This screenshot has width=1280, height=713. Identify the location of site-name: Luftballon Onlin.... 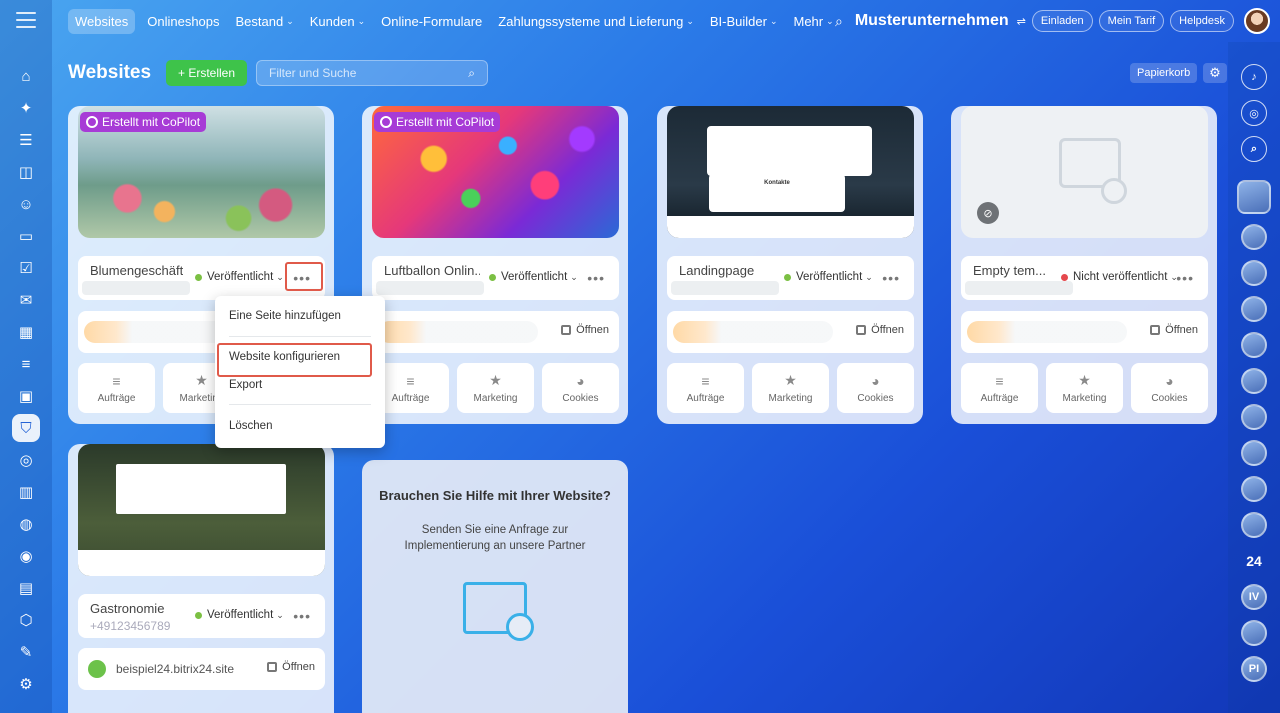
(432, 270).